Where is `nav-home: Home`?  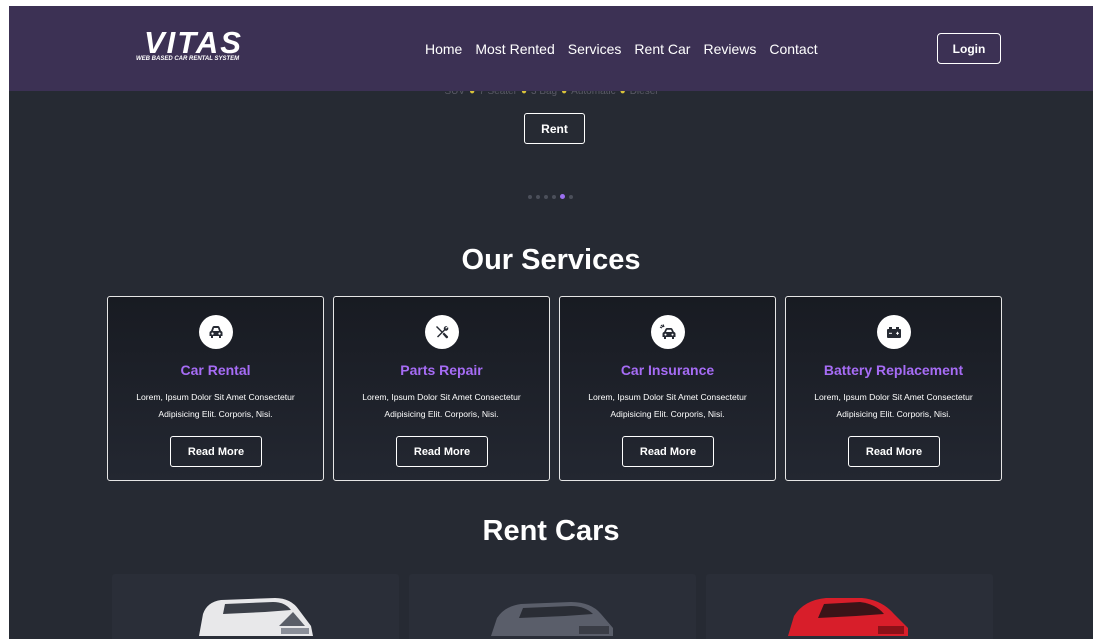
nav-home: Home is located at coordinates (443, 49).